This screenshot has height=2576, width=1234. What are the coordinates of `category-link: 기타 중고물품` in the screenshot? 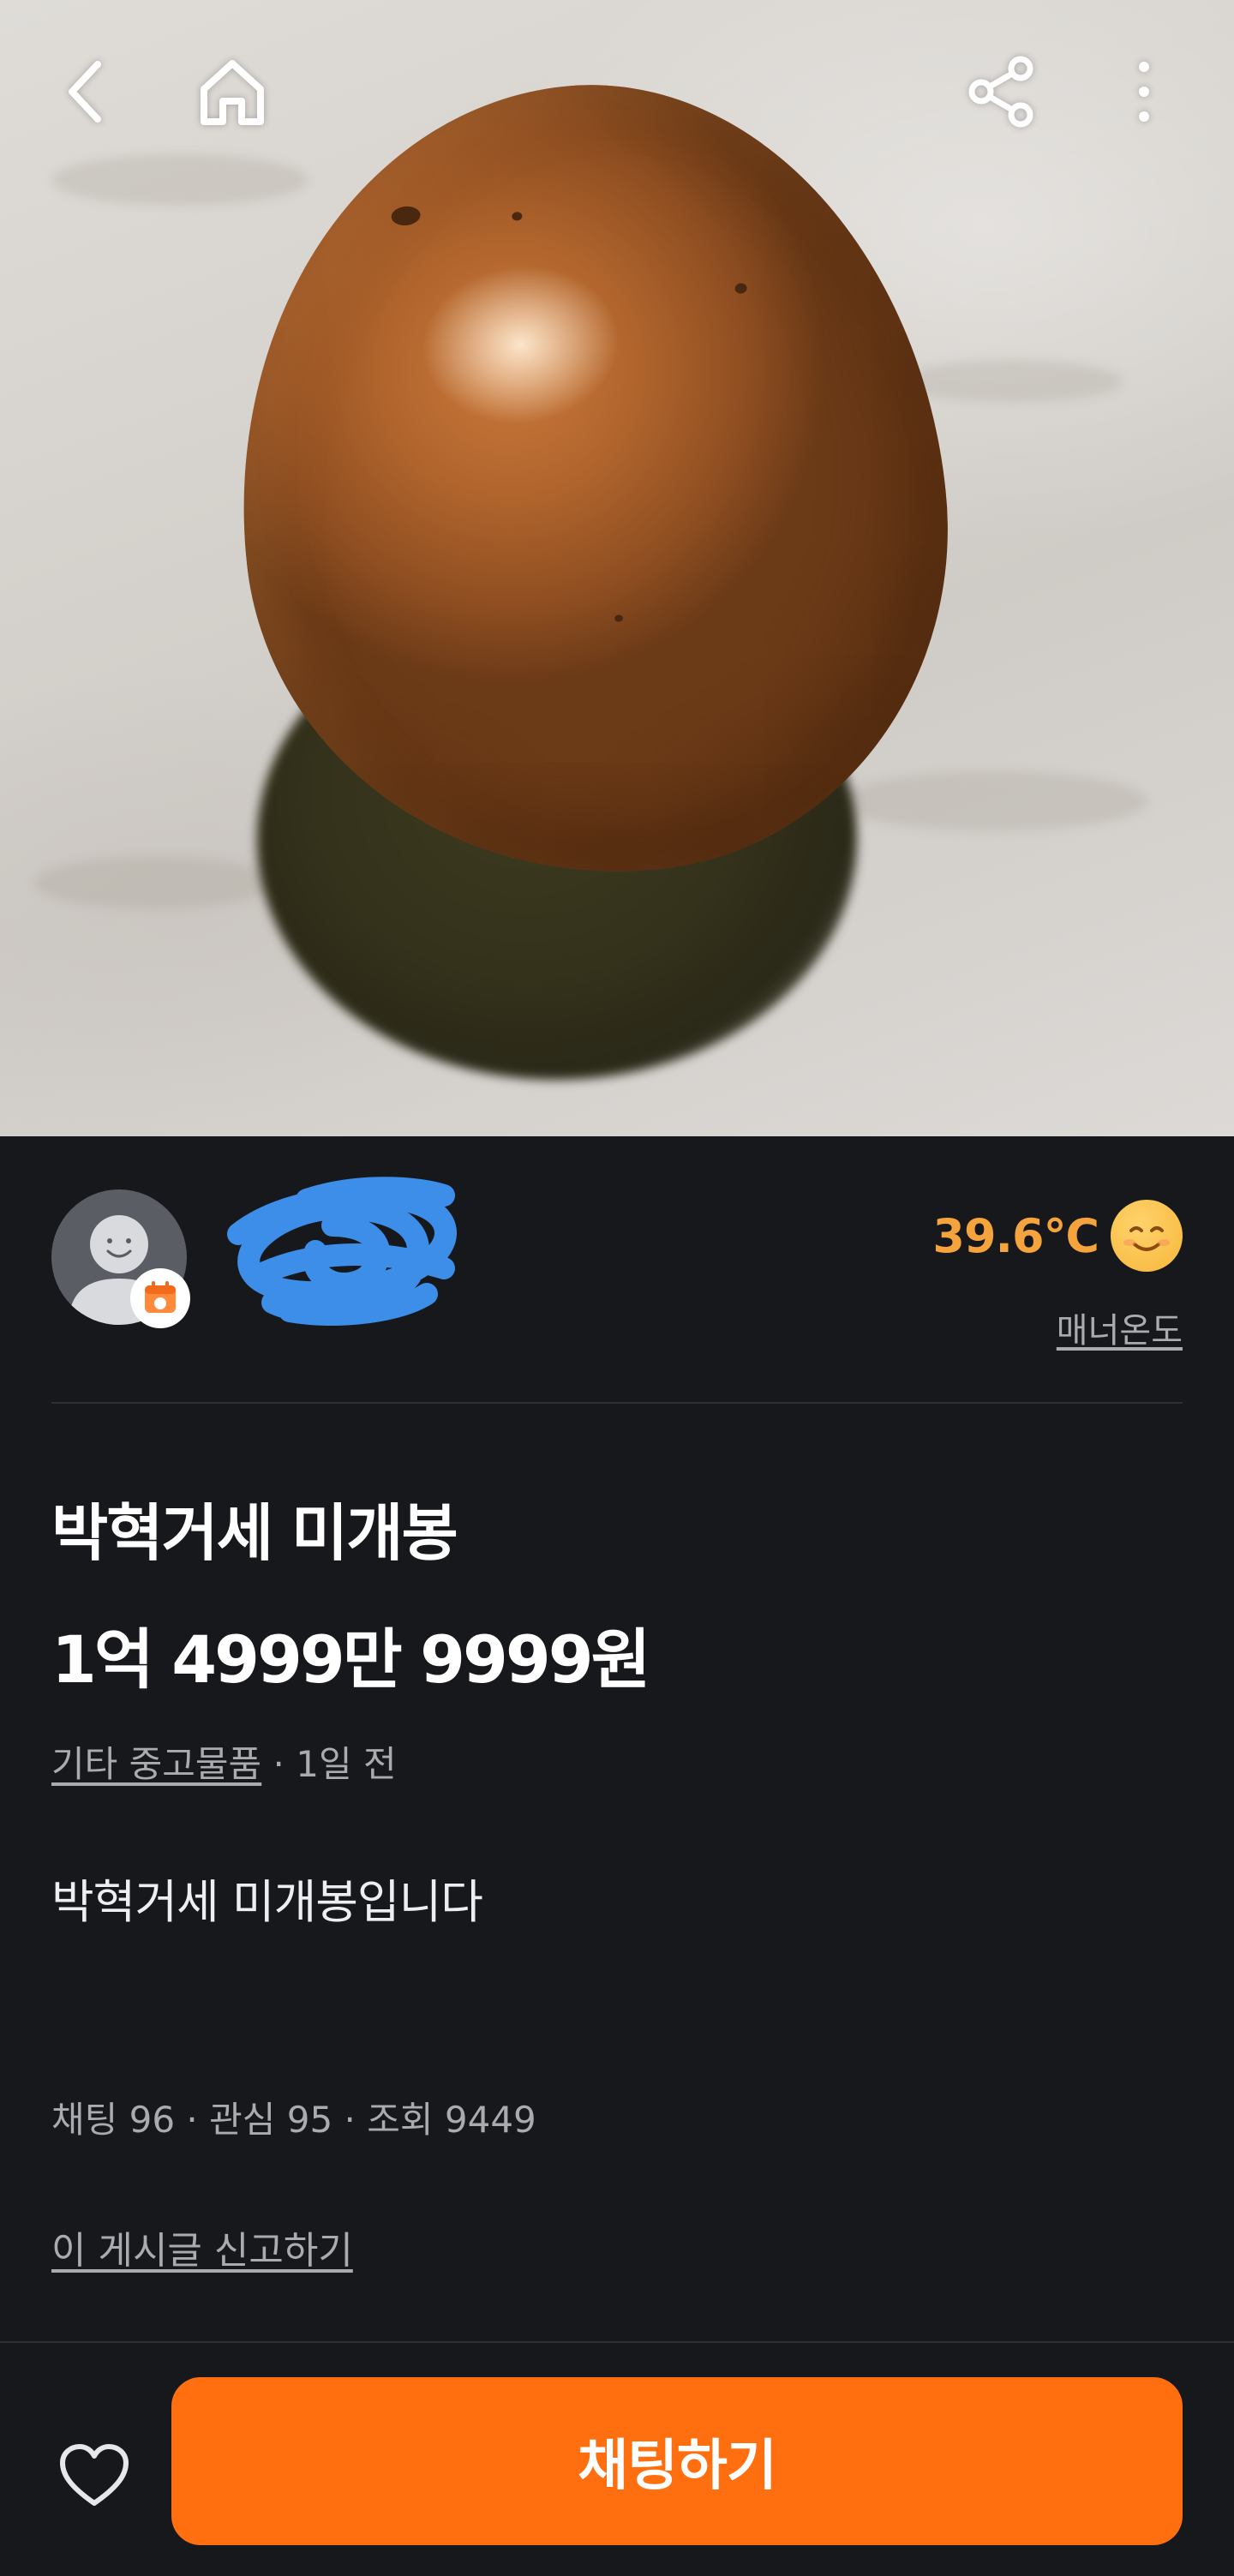 It's located at (156, 1764).